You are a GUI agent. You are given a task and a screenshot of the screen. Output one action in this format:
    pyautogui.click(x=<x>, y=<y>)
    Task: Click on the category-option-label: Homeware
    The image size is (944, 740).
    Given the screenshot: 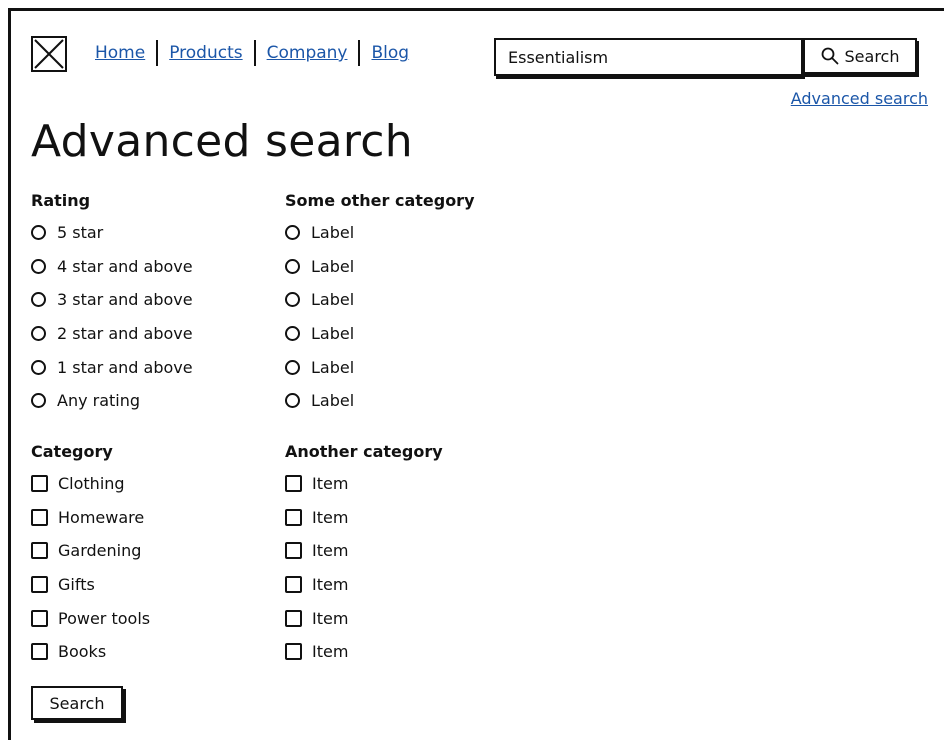 What is the action you would take?
    pyautogui.click(x=101, y=517)
    